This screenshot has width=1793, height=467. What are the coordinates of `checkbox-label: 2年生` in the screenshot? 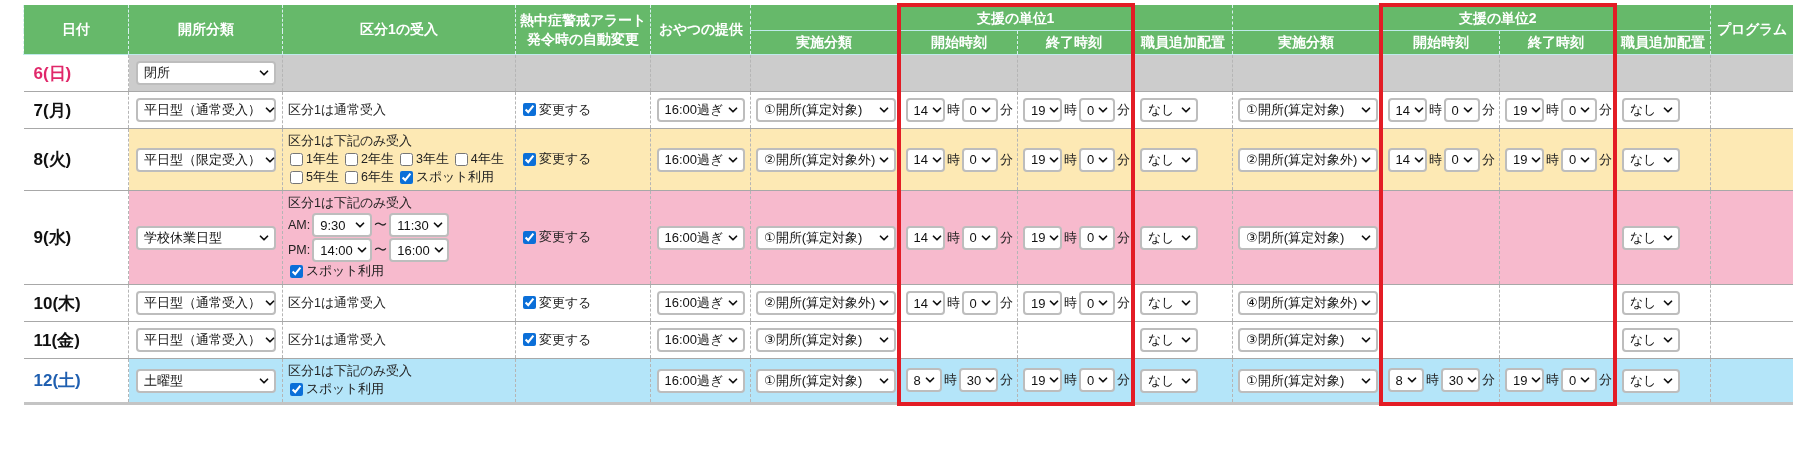 It's located at (377, 159).